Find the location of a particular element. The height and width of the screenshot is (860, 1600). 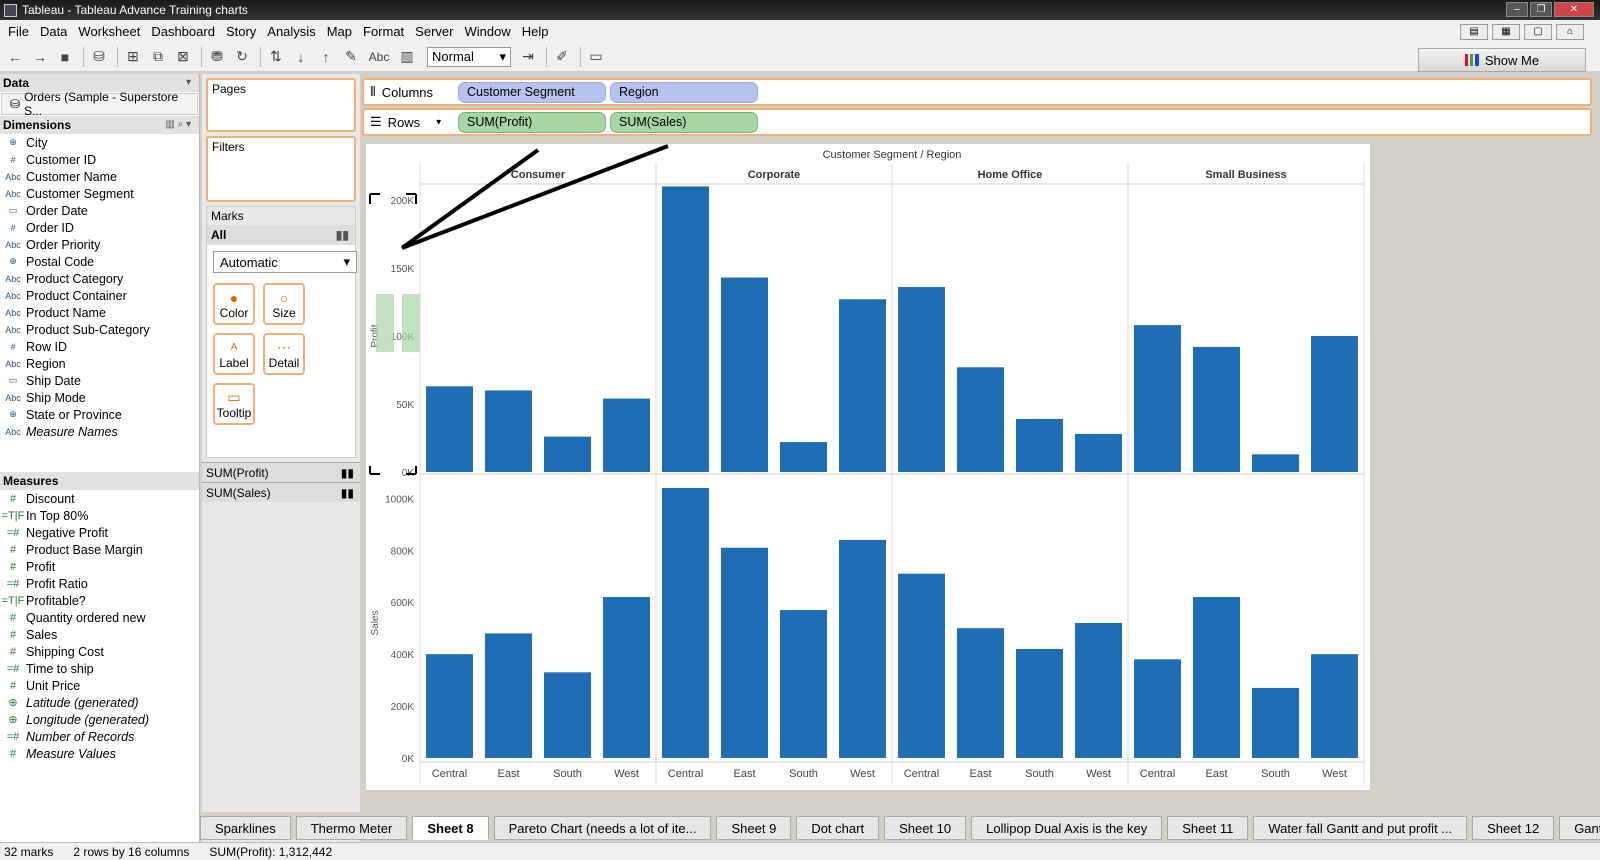

field-item: # Row ID is located at coordinates (99, 346).